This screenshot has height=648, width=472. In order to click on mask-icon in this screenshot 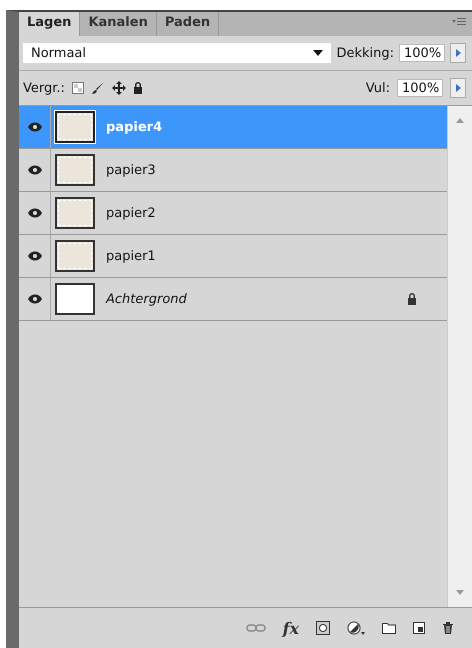, I will do `click(323, 628)`.